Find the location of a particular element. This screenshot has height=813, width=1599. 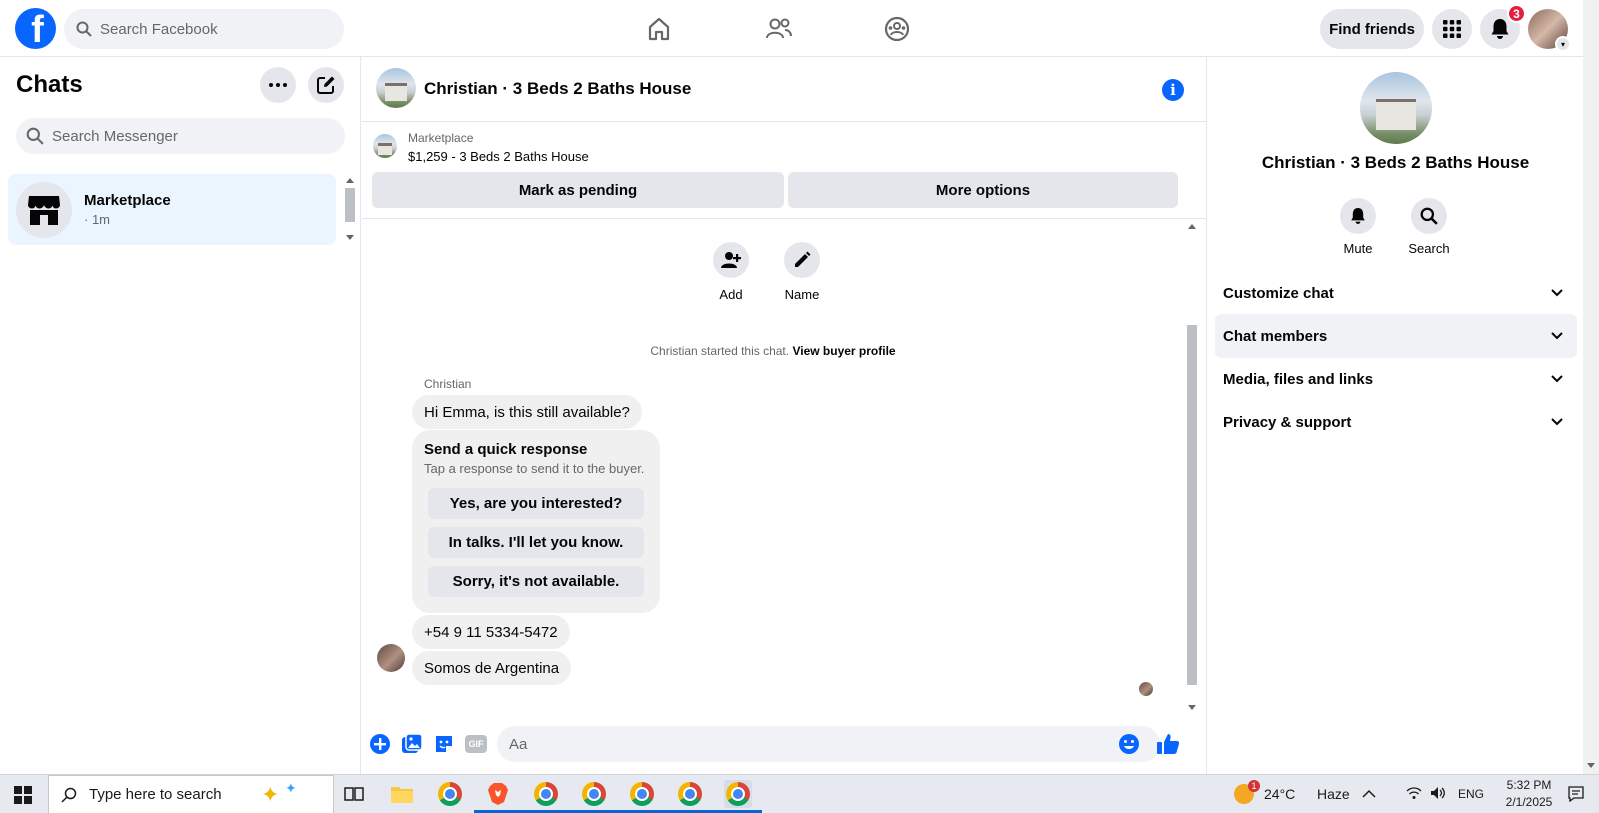

message-bubble: Somos de Argentina is located at coordinates (492, 668).